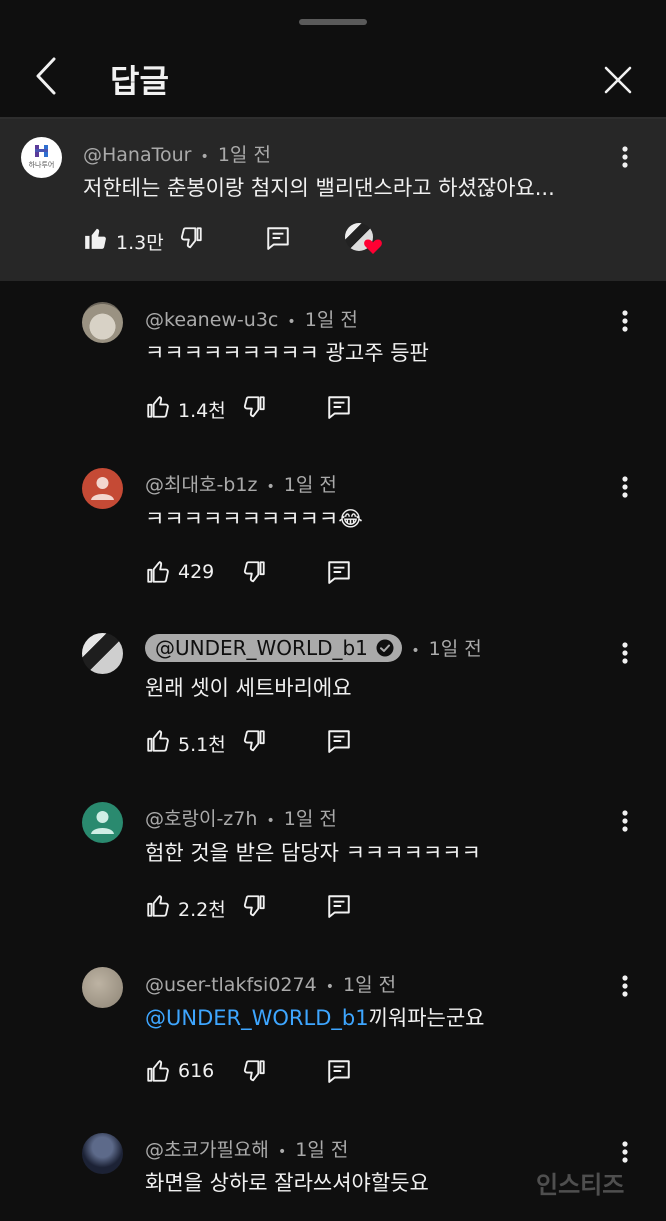  What do you see at coordinates (202, 745) in the screenshot?
I see `like-count: 5.1천` at bounding box center [202, 745].